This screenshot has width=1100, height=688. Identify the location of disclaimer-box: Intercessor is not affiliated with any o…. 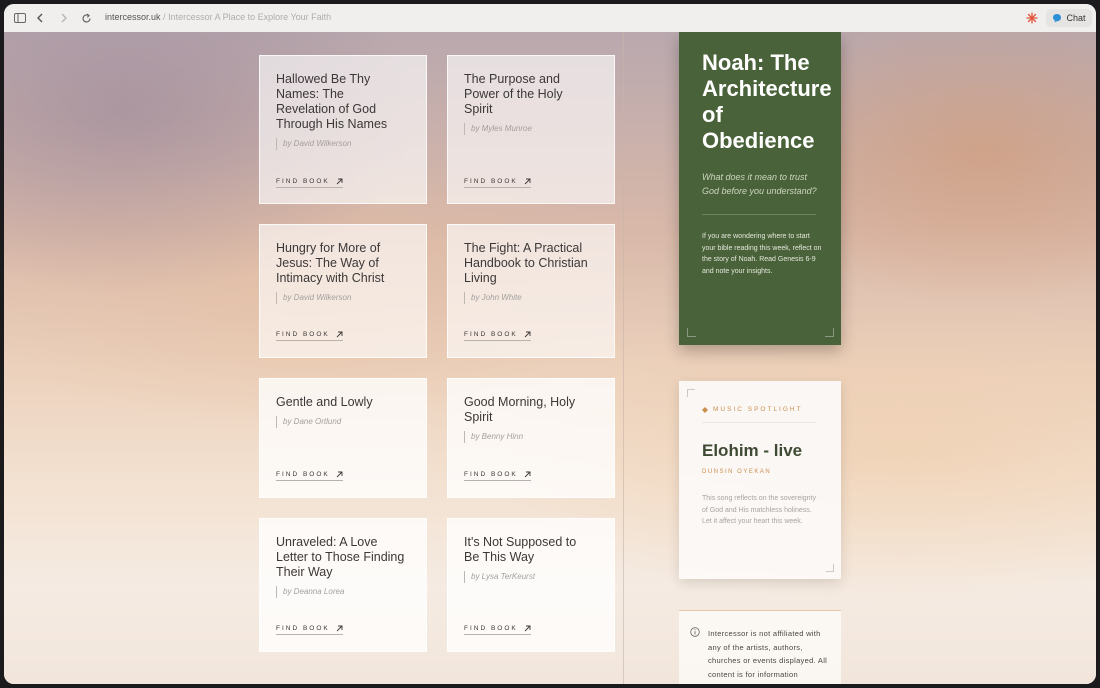
(760, 647).